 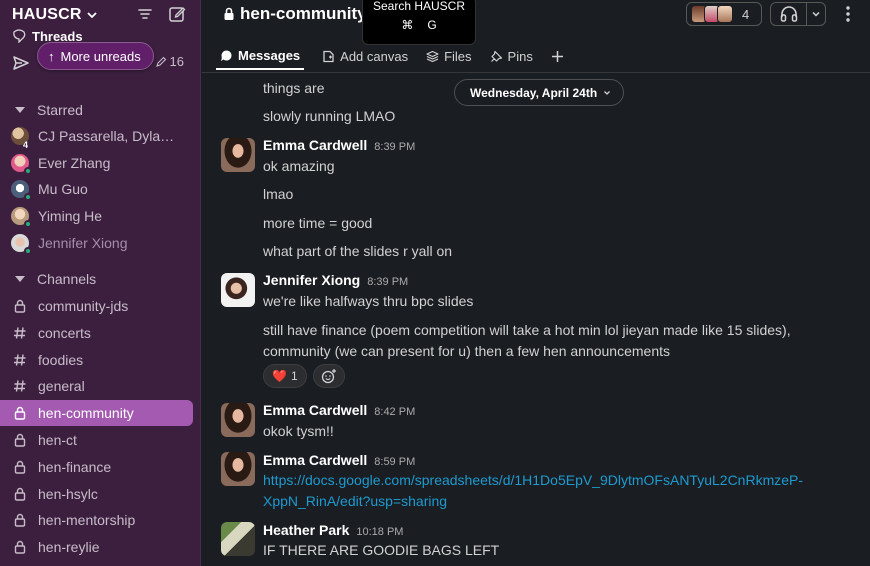 I want to click on sidebar-item-channel: hen-hsylc, so click(x=100, y=494).